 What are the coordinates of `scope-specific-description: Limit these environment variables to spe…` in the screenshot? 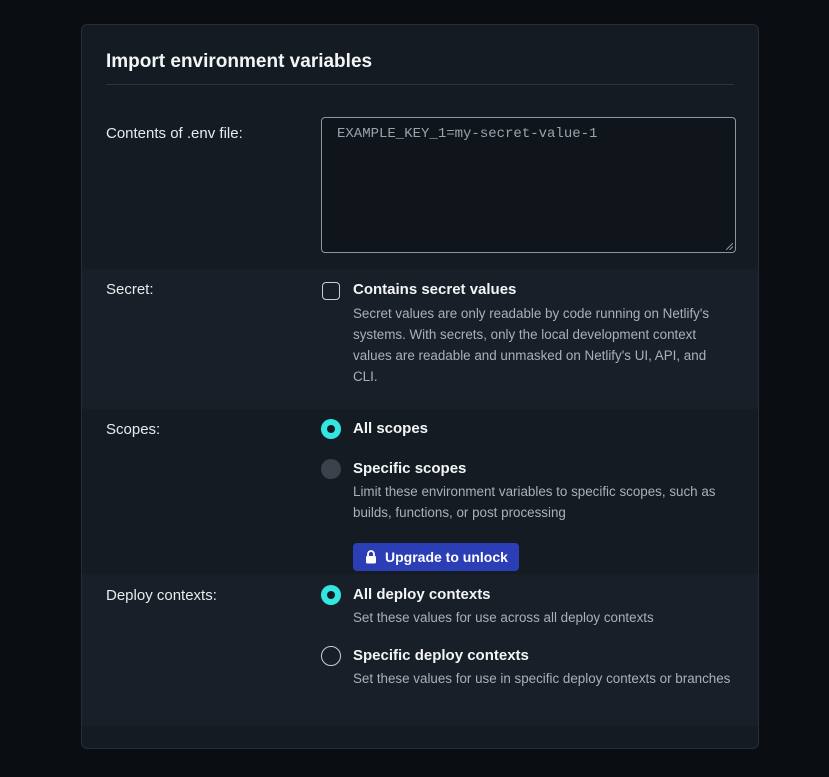 It's located at (534, 502).